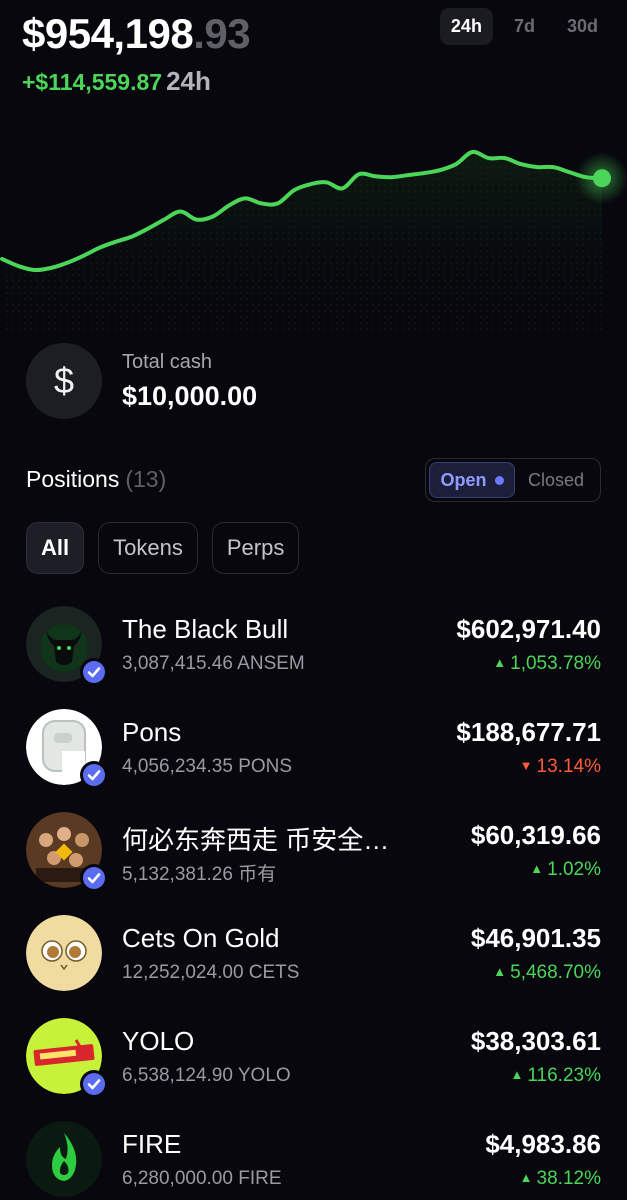 This screenshot has height=1200, width=627. What do you see at coordinates (564, 1075) in the screenshot?
I see `token-change-value: 116.23%` at bounding box center [564, 1075].